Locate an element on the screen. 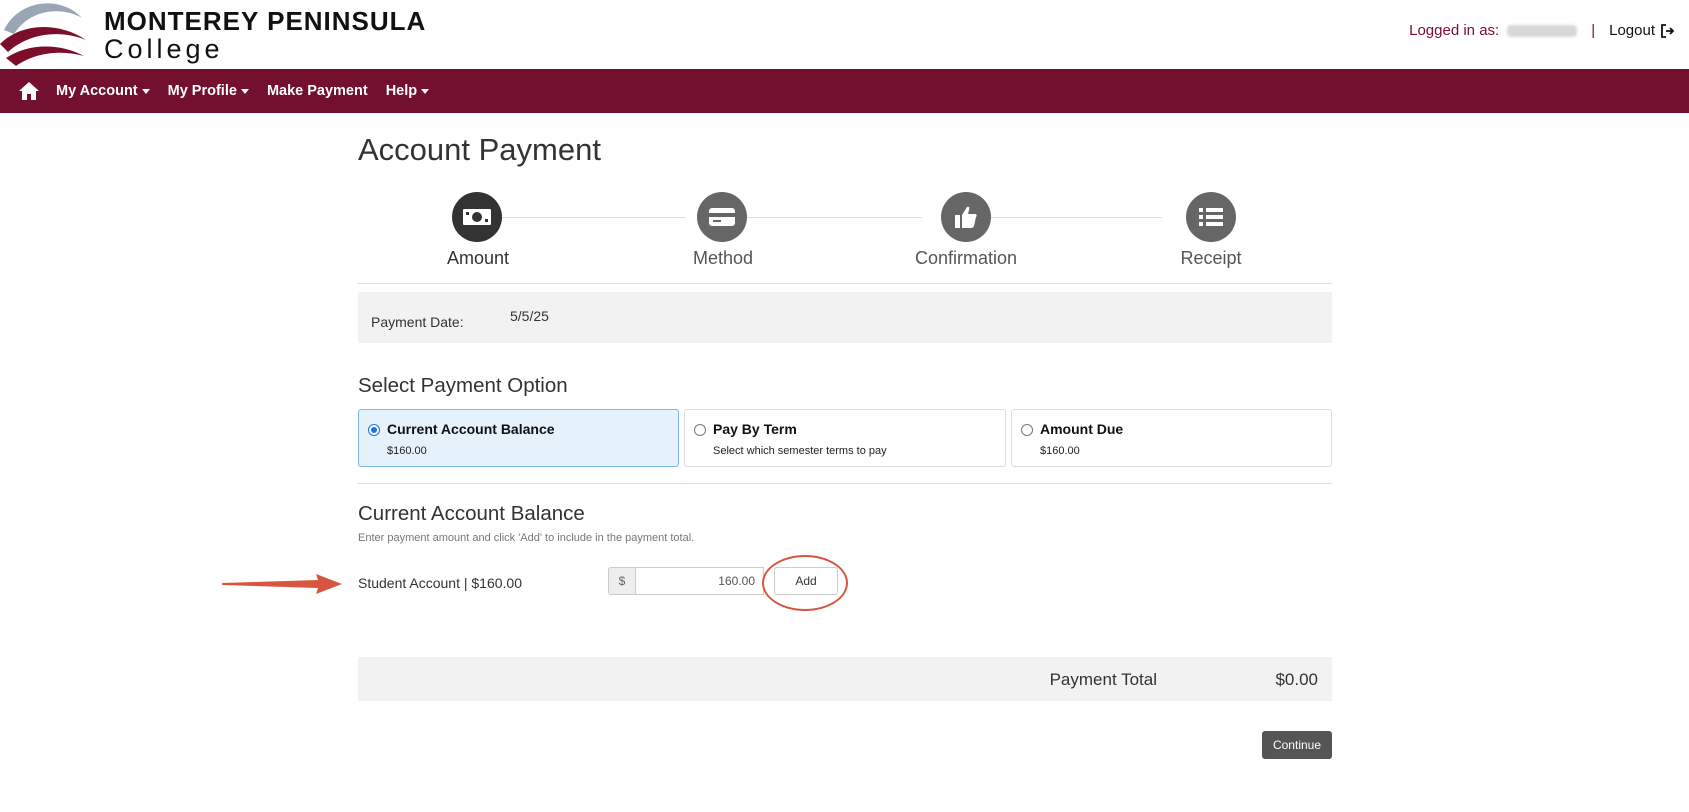 Image resolution: width=1689 pixels, height=812 pixels. main-navbar: My Account My Profile Make Payment Help is located at coordinates (844, 91).